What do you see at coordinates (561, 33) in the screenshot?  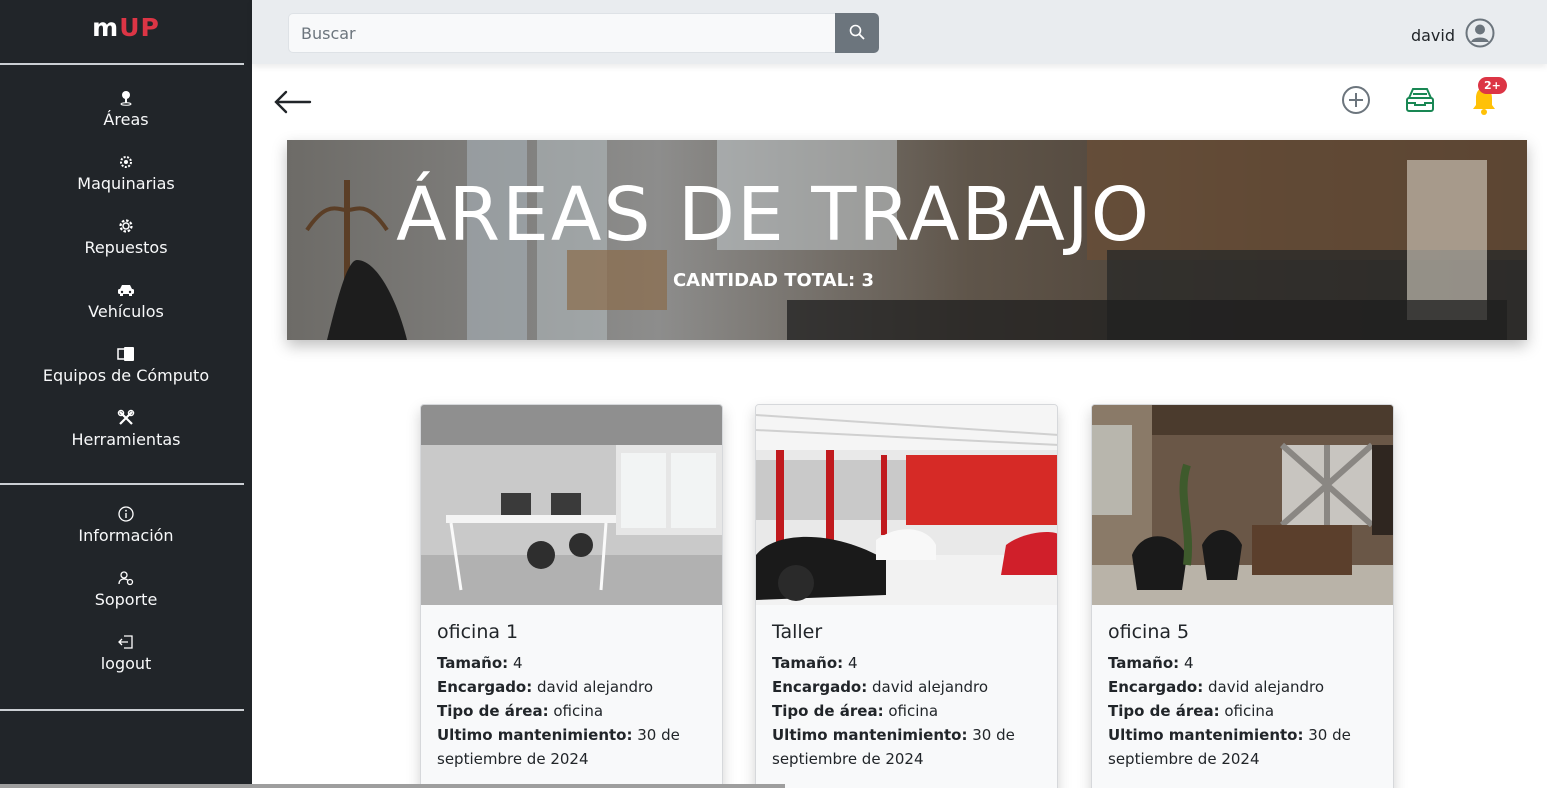 I see `search-input` at bounding box center [561, 33].